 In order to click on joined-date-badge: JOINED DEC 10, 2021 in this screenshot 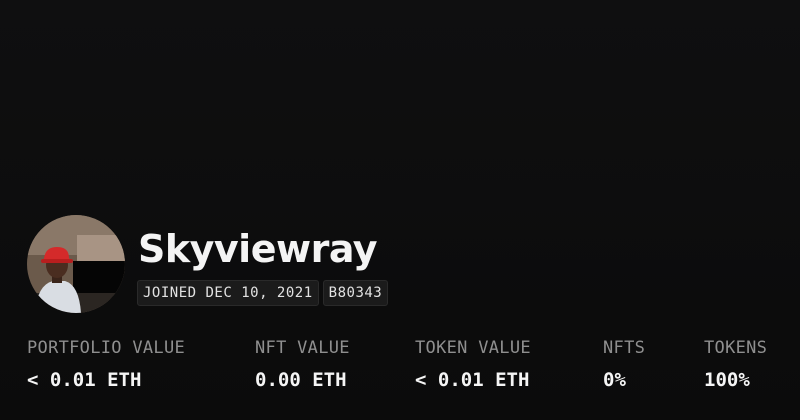, I will do `click(228, 293)`.